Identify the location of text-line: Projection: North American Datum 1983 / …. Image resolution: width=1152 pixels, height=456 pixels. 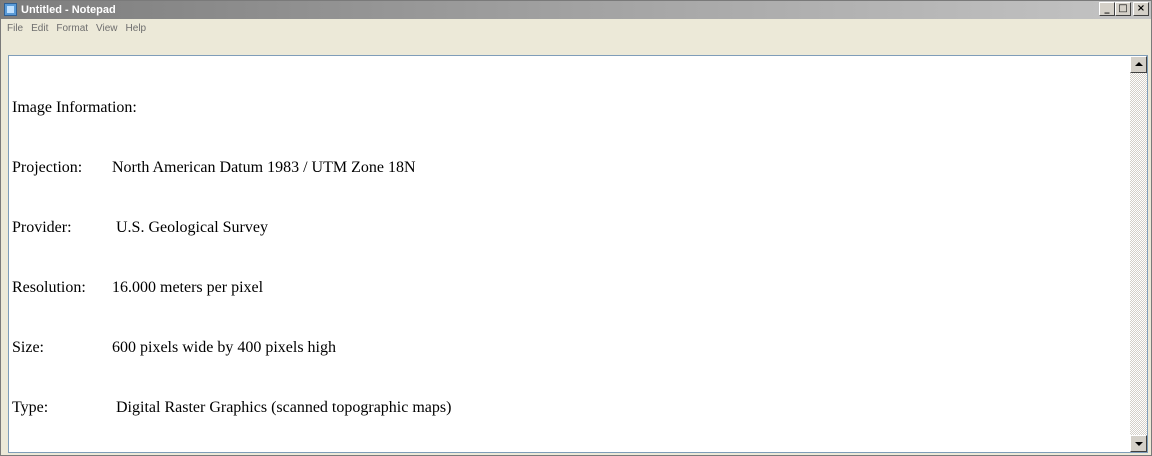
(570, 168).